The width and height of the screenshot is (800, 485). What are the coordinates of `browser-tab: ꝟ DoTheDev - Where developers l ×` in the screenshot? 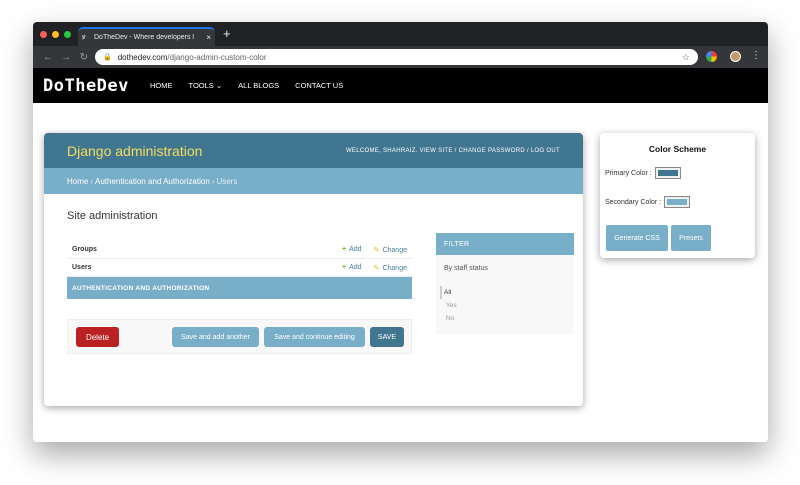 It's located at (146, 36).